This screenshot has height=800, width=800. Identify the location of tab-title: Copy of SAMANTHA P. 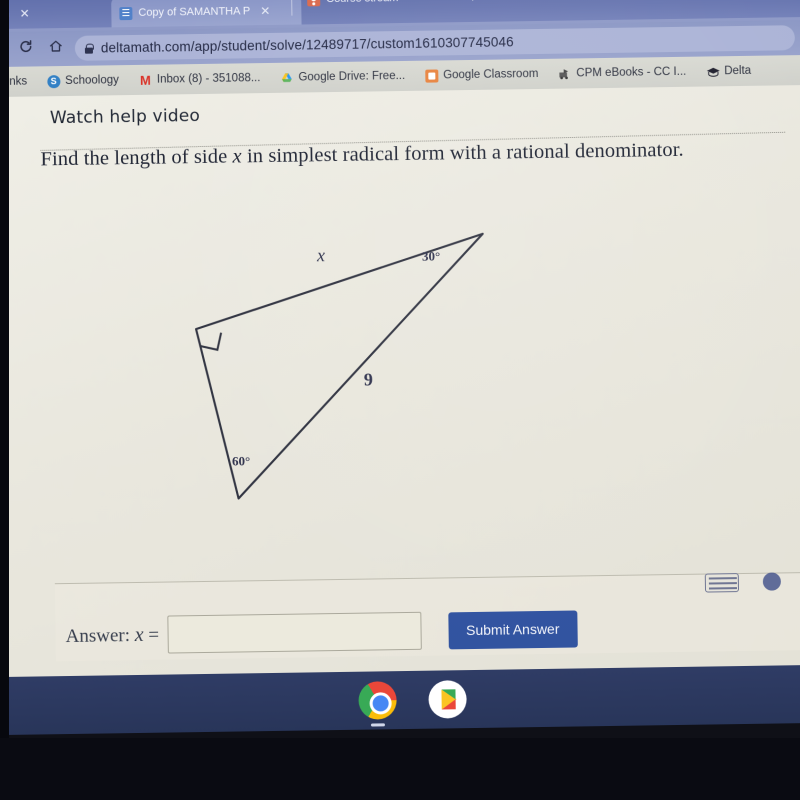
(194, 12).